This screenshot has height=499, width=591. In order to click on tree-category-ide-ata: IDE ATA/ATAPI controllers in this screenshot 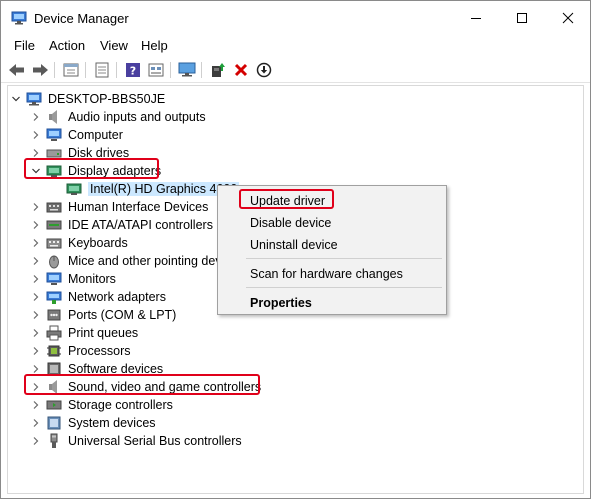, I will do `click(121, 225)`.